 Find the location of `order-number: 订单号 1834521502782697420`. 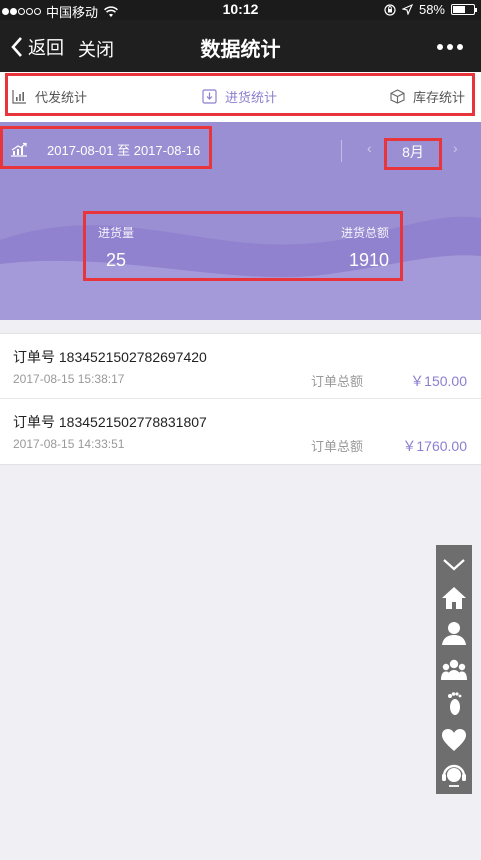

order-number: 订单号 1834521502782697420 is located at coordinates (110, 357).